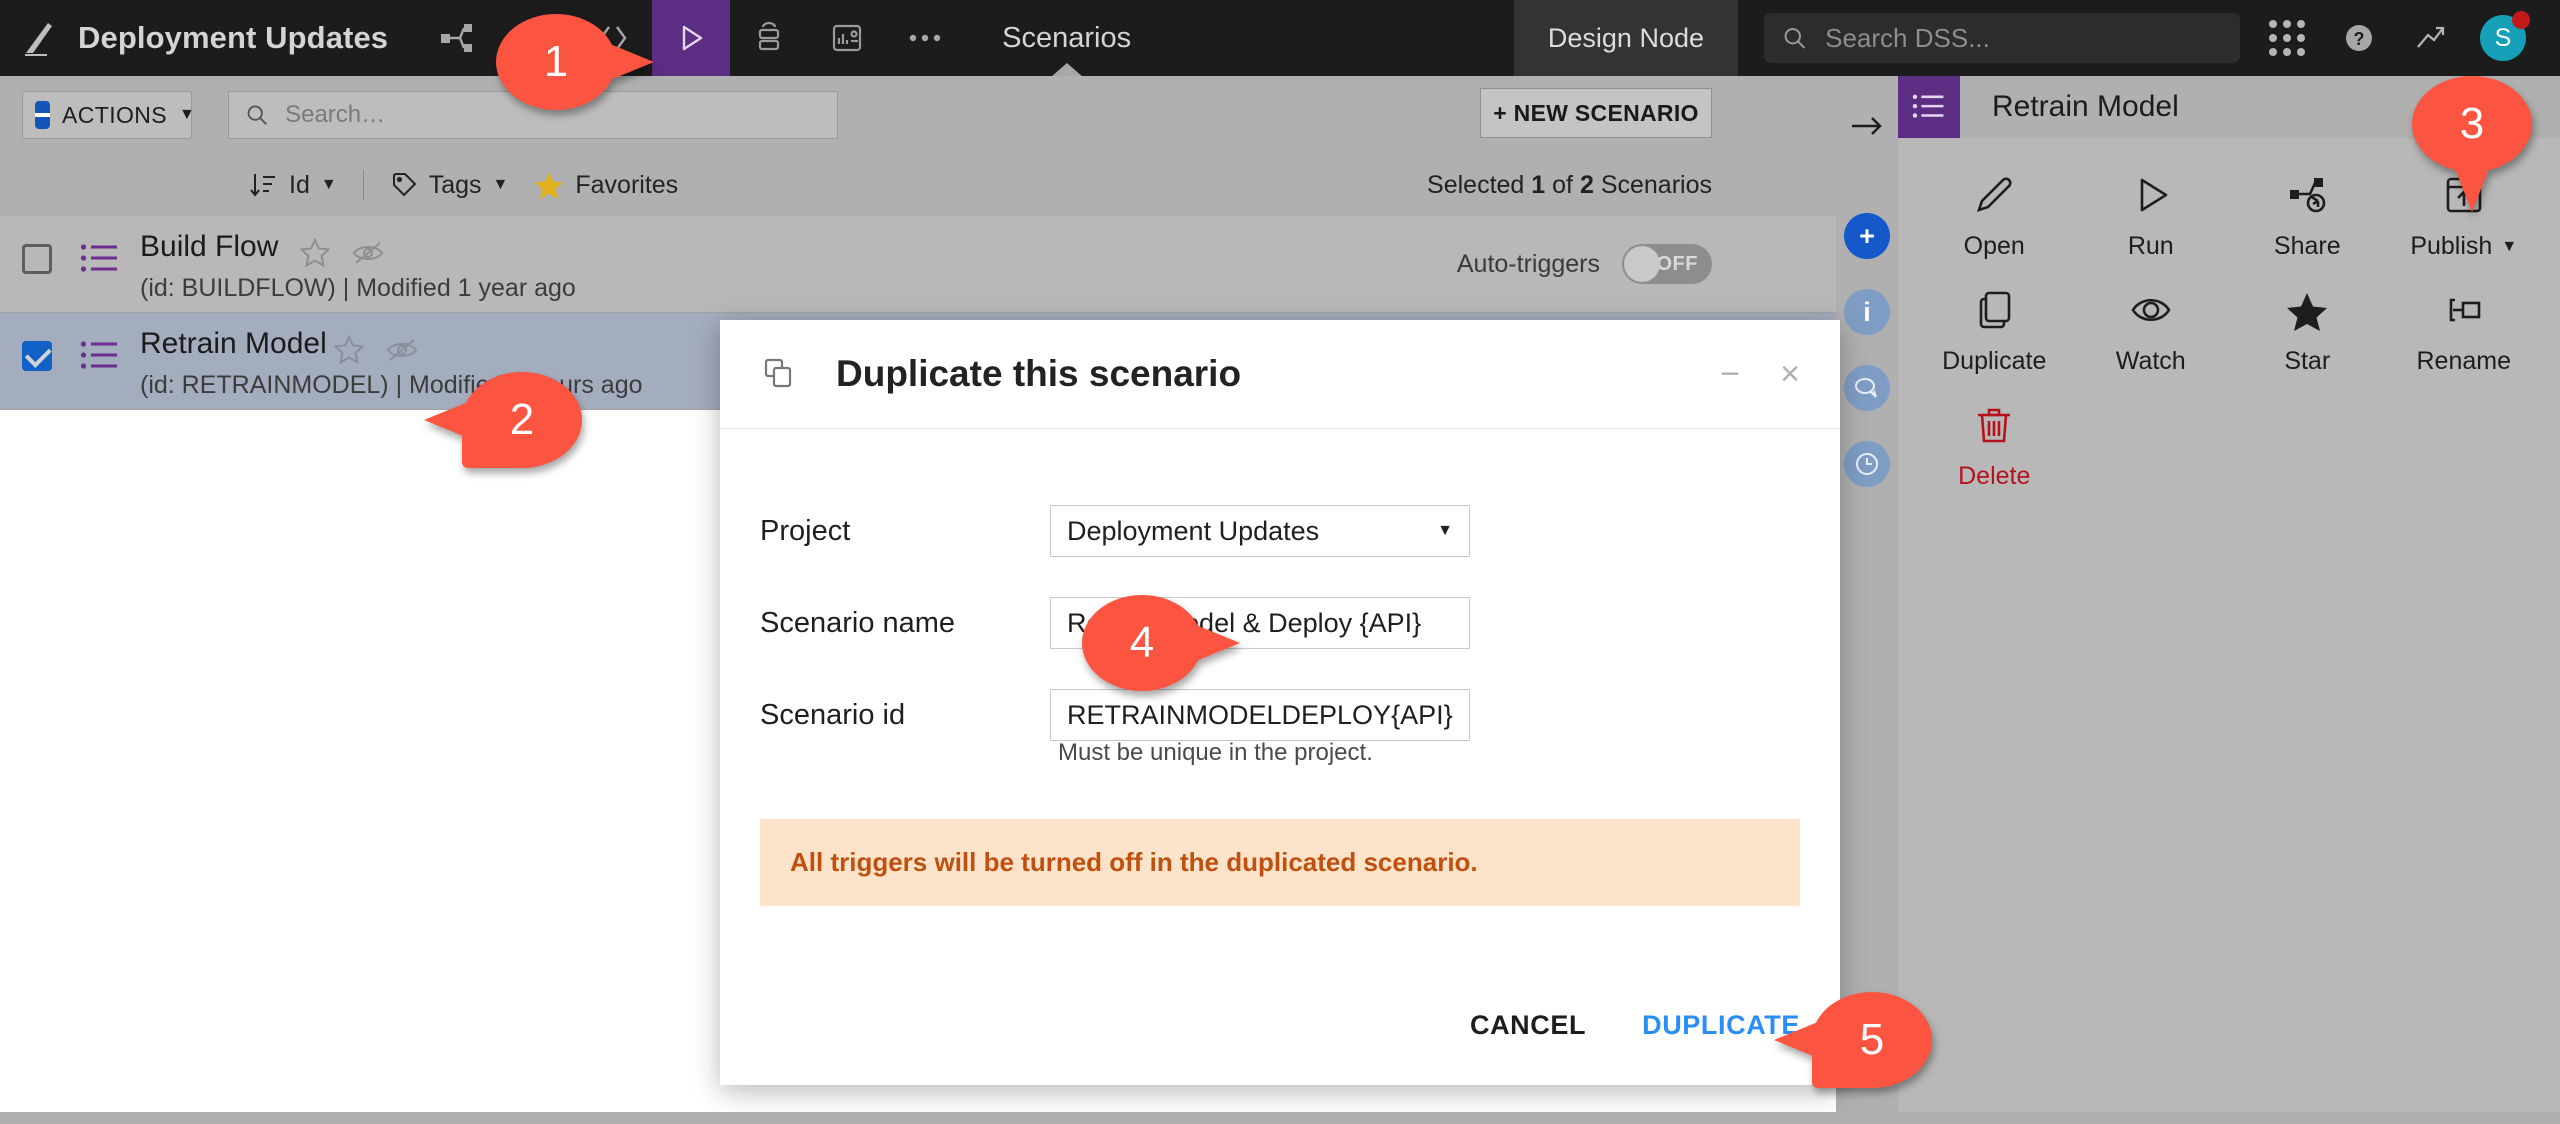  I want to click on duplicate-button: DUPLICATE, so click(1721, 1025).